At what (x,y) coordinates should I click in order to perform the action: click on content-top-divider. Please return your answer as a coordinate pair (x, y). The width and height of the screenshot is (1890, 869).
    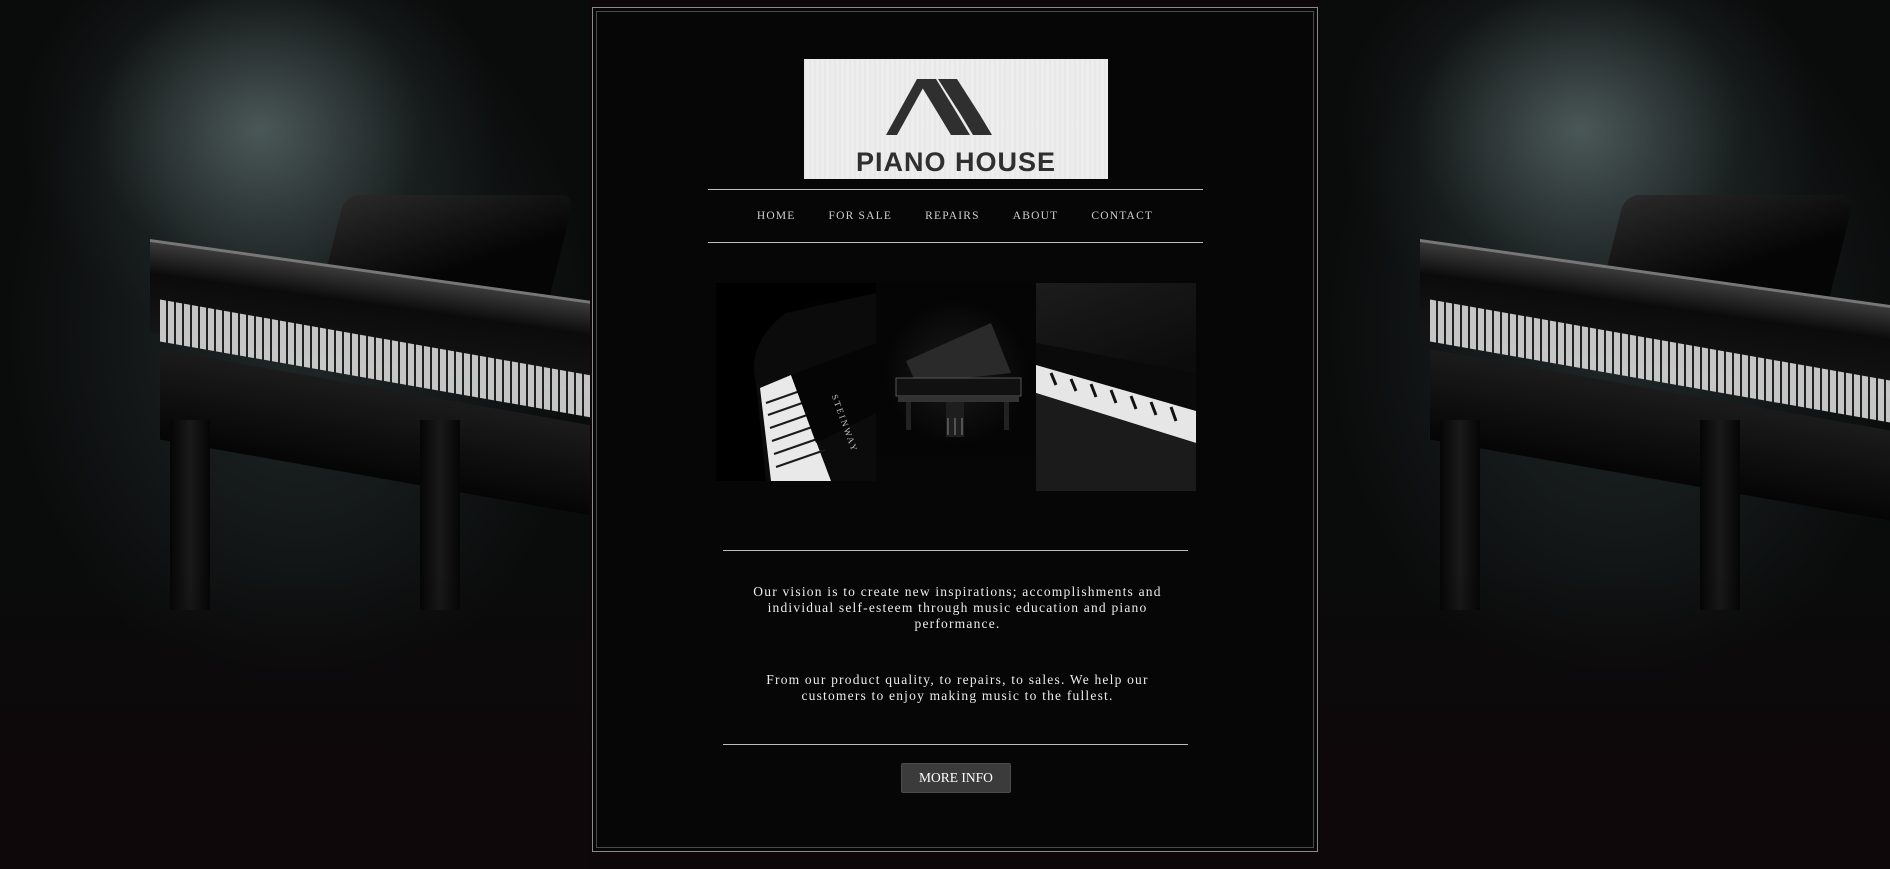
    Looking at the image, I should click on (955, 550).